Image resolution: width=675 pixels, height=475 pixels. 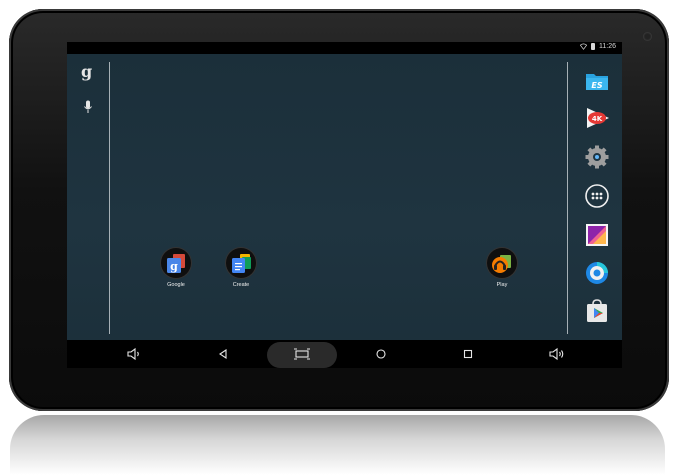 What do you see at coordinates (337, 445) in the screenshot?
I see `tablet-reflection` at bounding box center [337, 445].